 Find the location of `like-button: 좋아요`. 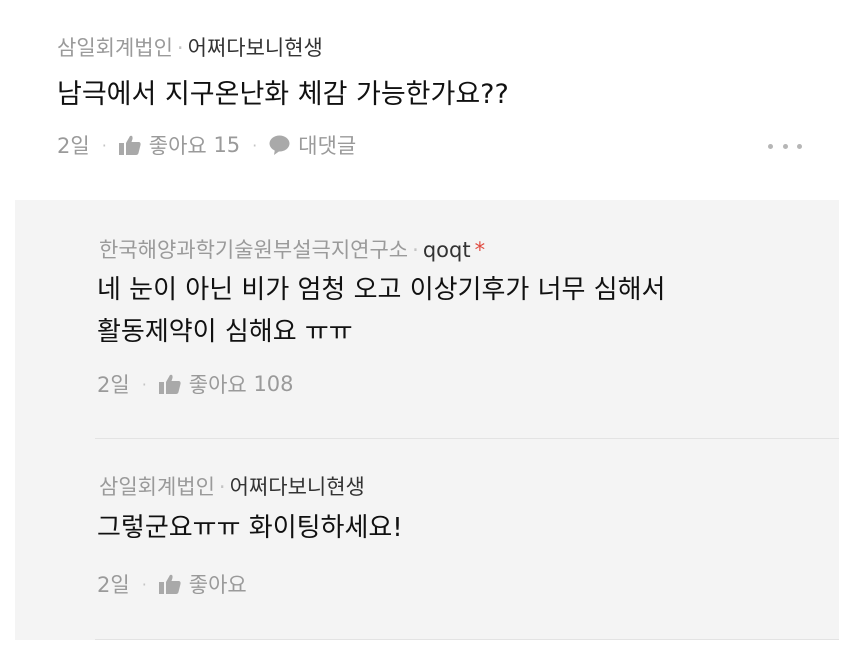

like-button: 좋아요 is located at coordinates (202, 584).